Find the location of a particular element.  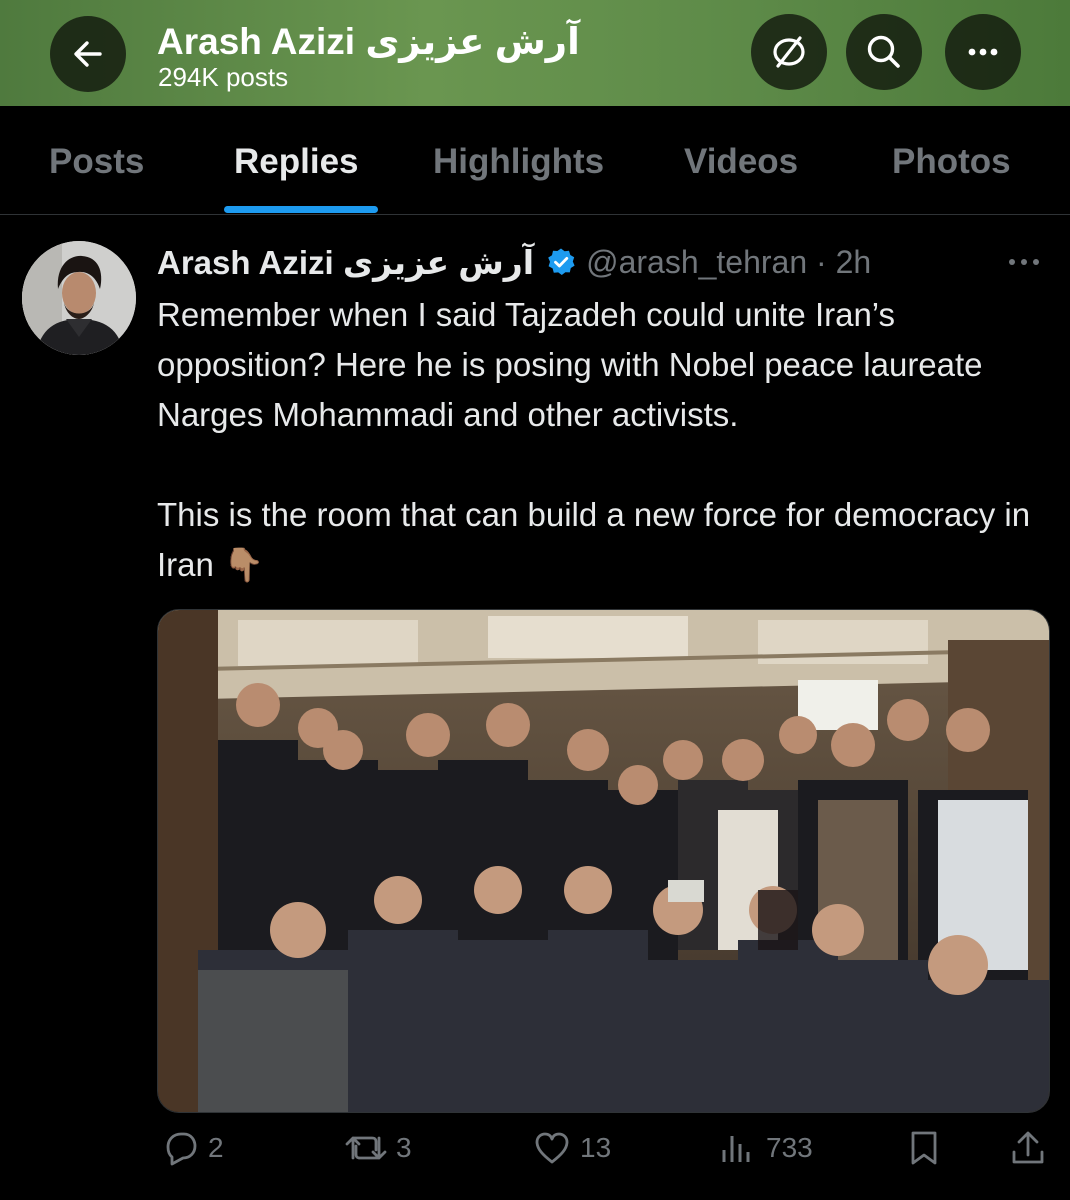

bookmark-icon is located at coordinates (924, 1148).